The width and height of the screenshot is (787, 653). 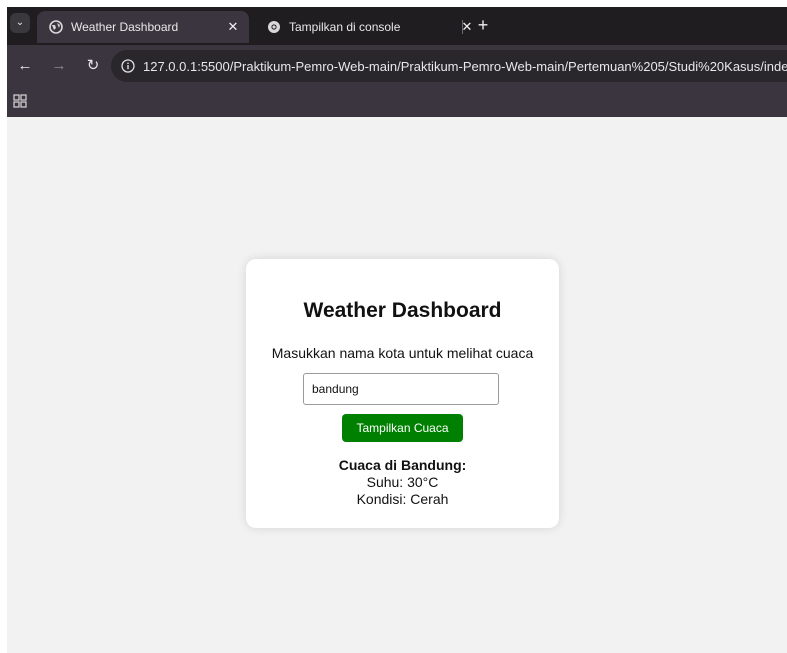 What do you see at coordinates (401, 389) in the screenshot?
I see `city-input` at bounding box center [401, 389].